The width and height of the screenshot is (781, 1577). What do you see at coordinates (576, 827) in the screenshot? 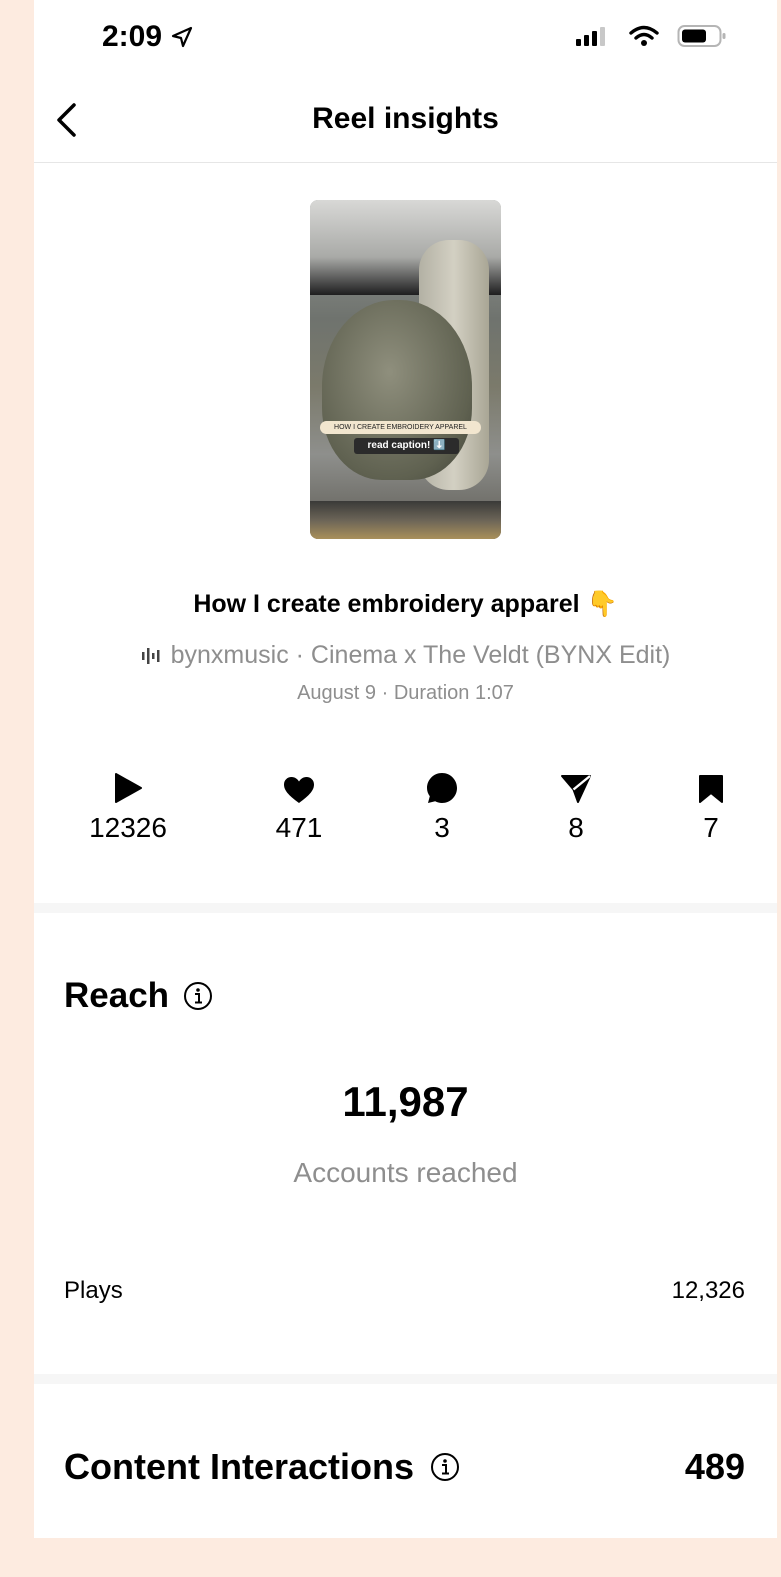
I see `stat-shares-value: 8` at bounding box center [576, 827].